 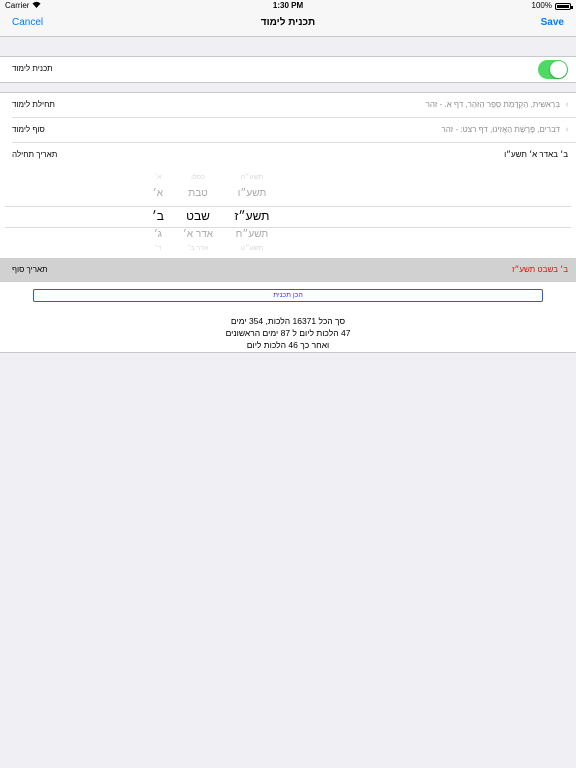 I want to click on page-title: תכנית לימוד, so click(x=288, y=22).